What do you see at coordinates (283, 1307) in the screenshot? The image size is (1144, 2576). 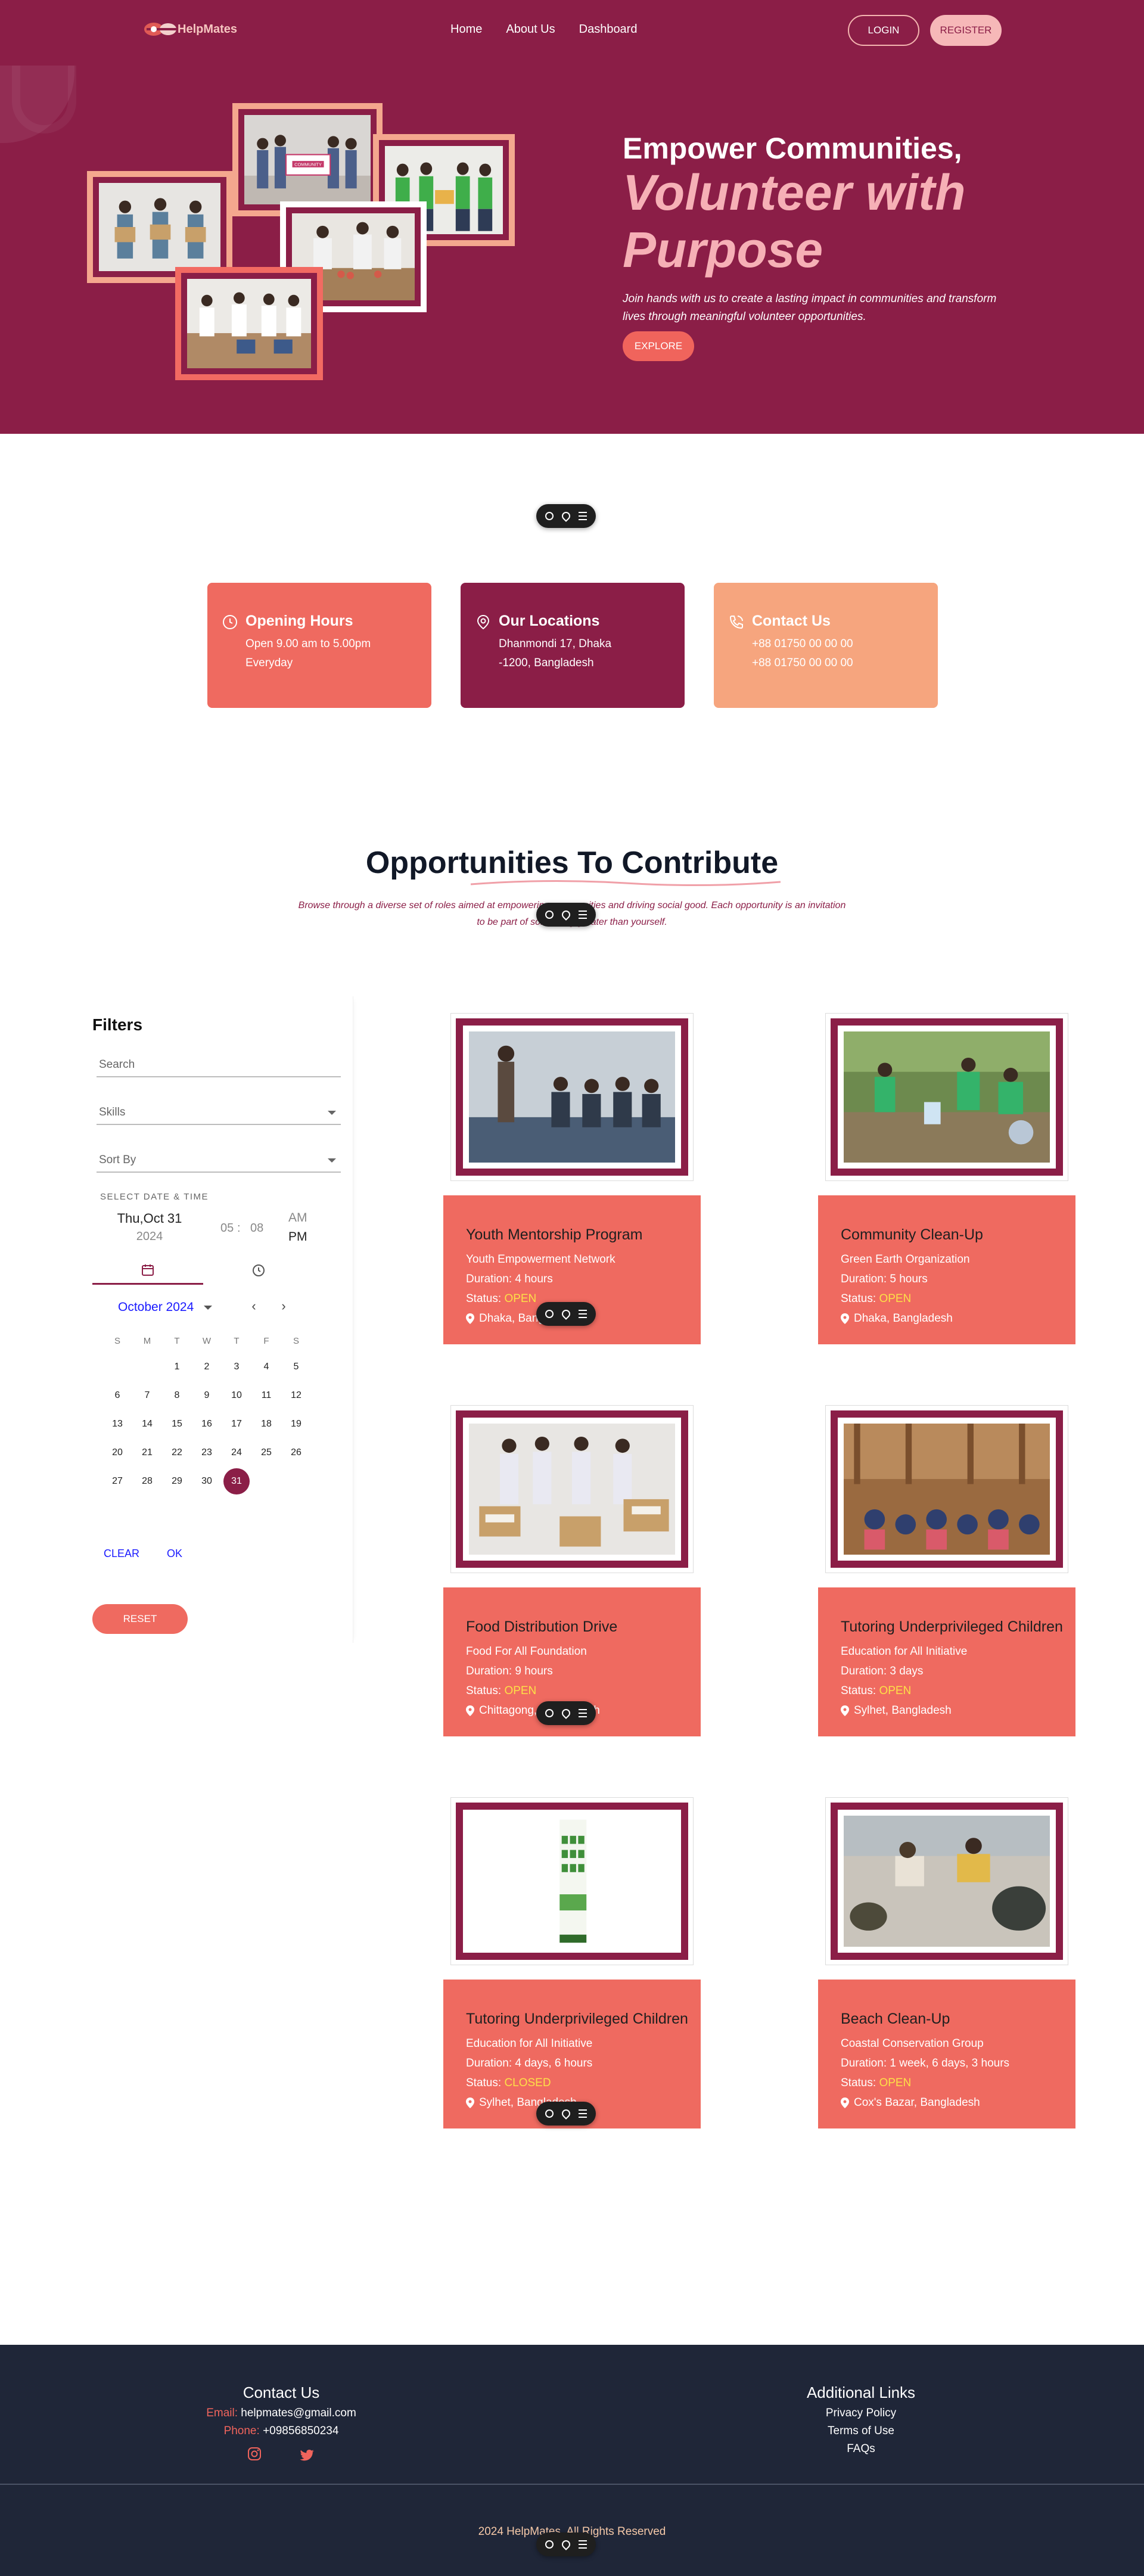 I see `next-month-button: ›` at bounding box center [283, 1307].